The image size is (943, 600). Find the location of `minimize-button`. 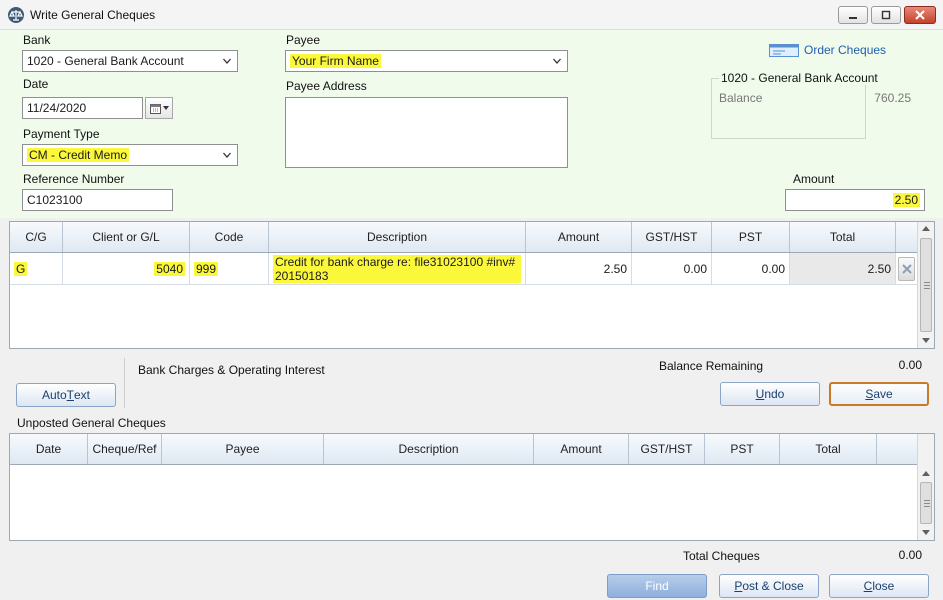

minimize-button is located at coordinates (853, 15).